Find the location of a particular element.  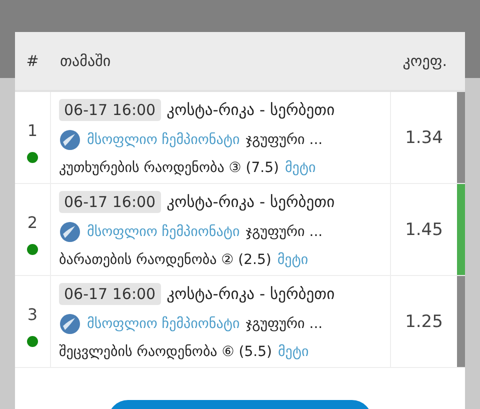

market-text: შეცვლების რაოდენობა ⑥ (5.5) is located at coordinates (165, 352).